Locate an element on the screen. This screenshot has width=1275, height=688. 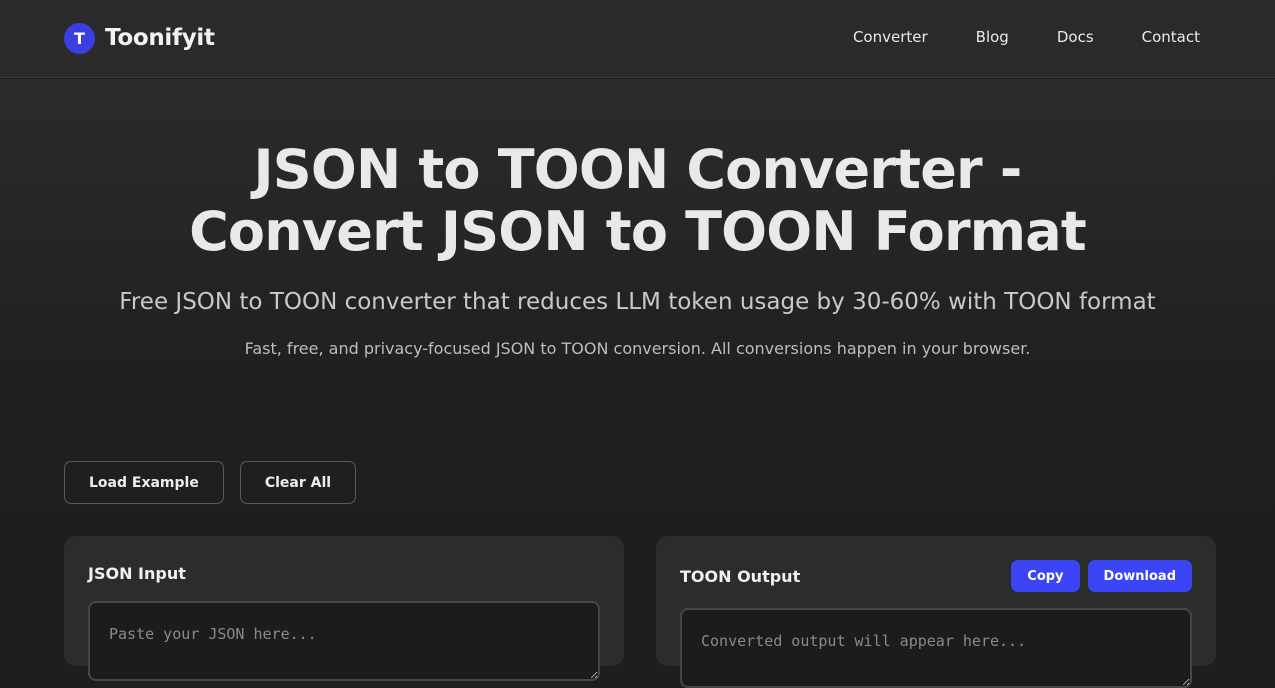
download-button: Download is located at coordinates (1139, 576).